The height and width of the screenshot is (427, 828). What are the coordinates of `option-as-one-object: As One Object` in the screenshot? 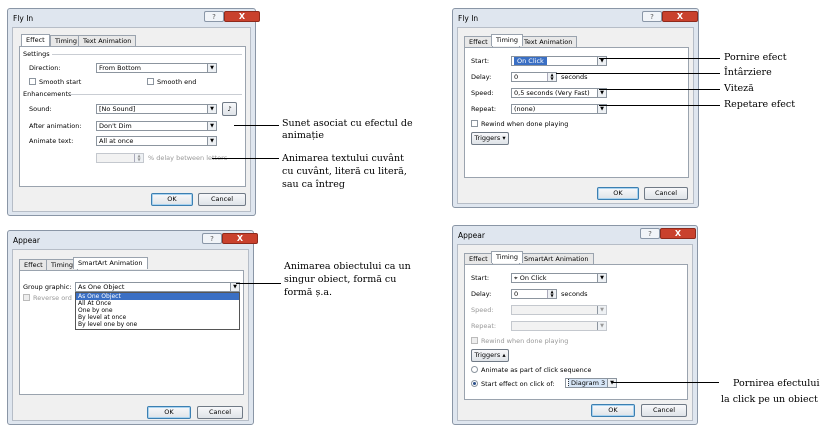 It's located at (157, 296).